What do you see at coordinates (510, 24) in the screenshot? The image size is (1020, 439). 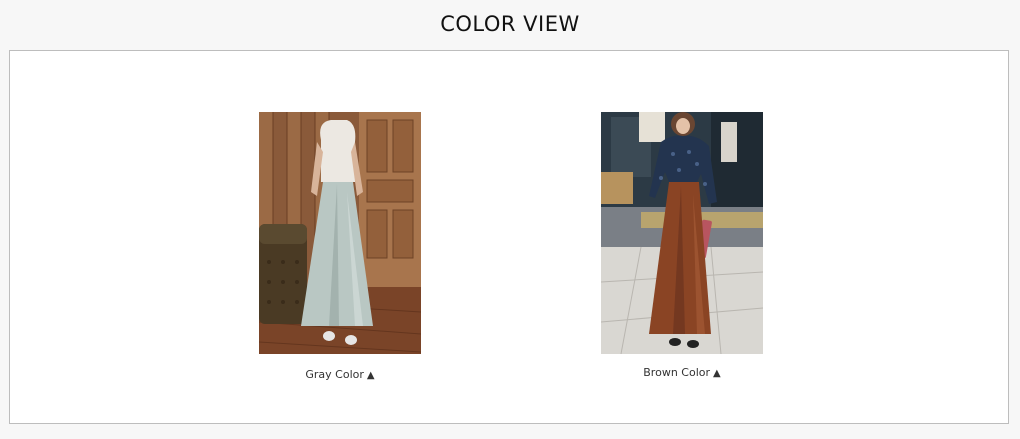 I see `page-title: COLOR VIEW` at bounding box center [510, 24].